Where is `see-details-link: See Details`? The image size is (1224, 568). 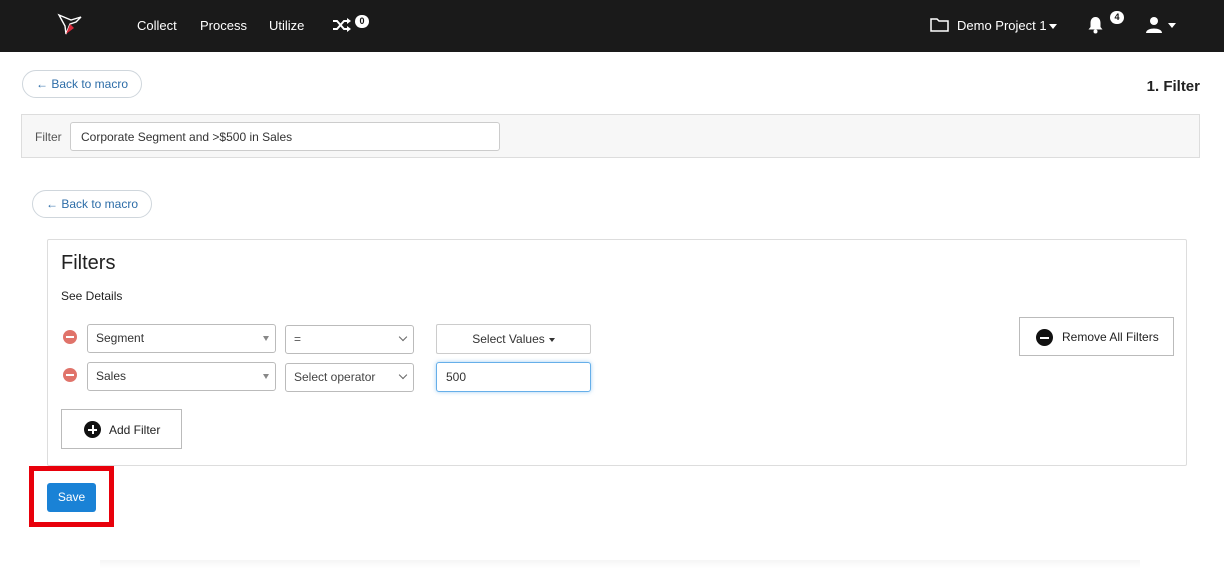 see-details-link: See Details is located at coordinates (91, 296).